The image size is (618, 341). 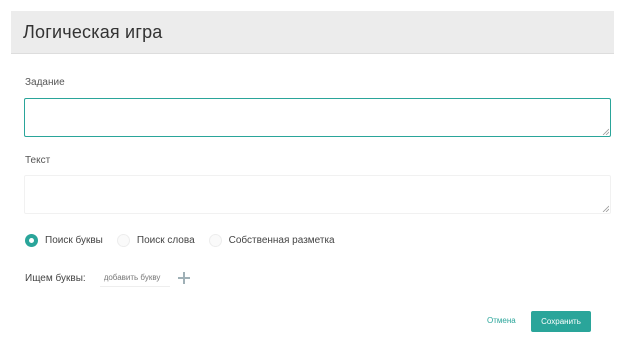 What do you see at coordinates (55, 278) in the screenshot?
I see `letters-label: Ищем буквы:` at bounding box center [55, 278].